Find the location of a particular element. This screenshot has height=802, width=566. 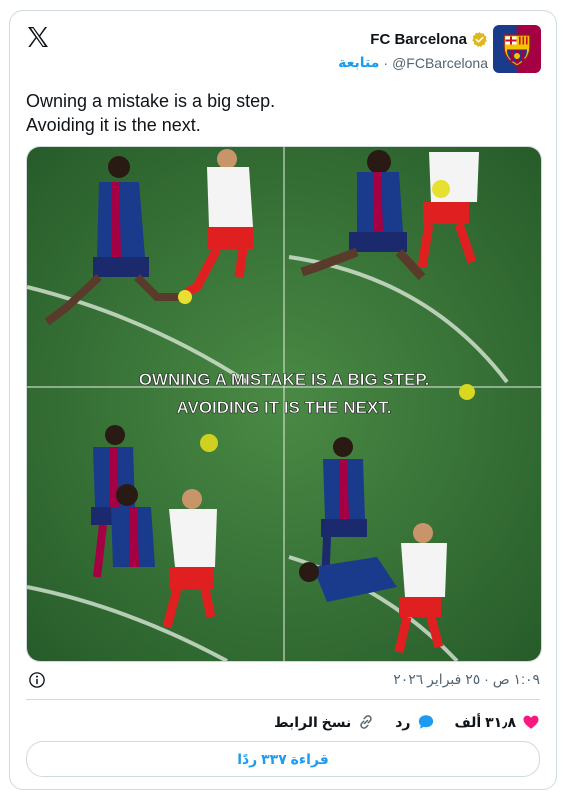

follow-button: متابعة is located at coordinates (358, 62).